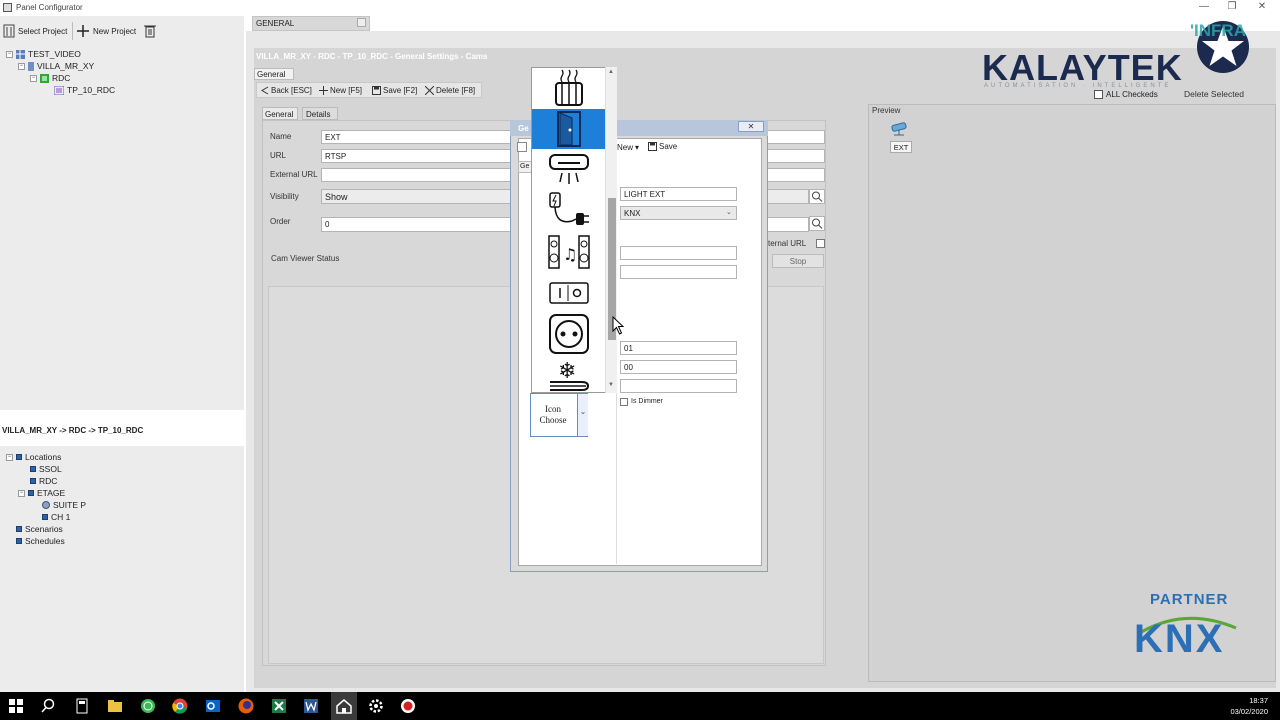  What do you see at coordinates (678, 213) in the screenshot?
I see `dialog-type-select: KNX` at bounding box center [678, 213].